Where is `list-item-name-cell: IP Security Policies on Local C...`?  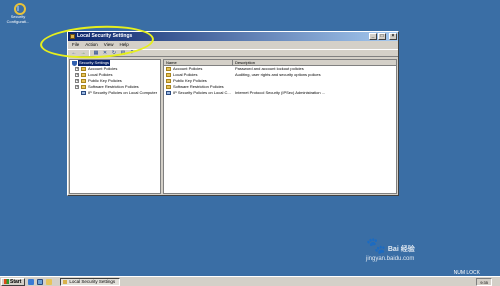
list-item-name-cell: IP Security Policies on Local C... is located at coordinates (198, 93).